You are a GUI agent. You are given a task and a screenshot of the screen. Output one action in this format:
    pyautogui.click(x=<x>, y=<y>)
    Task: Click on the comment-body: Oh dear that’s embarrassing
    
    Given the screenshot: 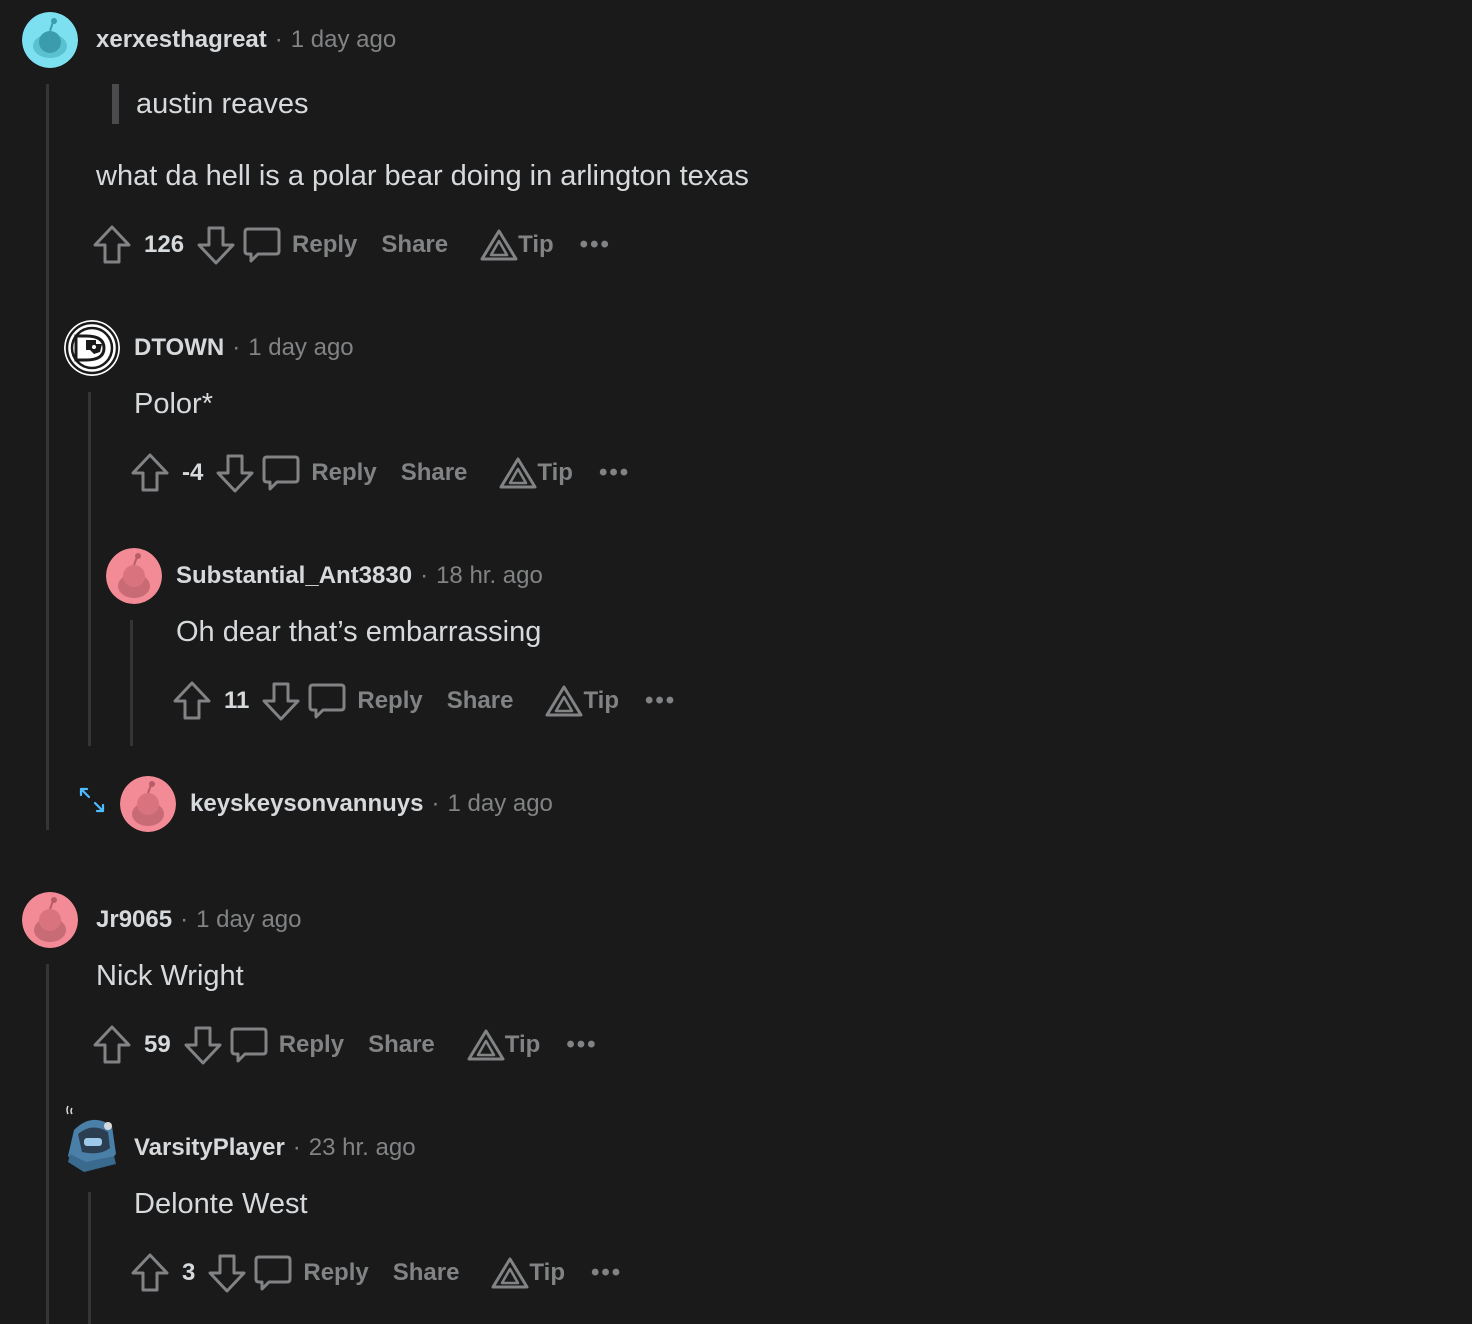 What is the action you would take?
    pyautogui.click(x=359, y=632)
    